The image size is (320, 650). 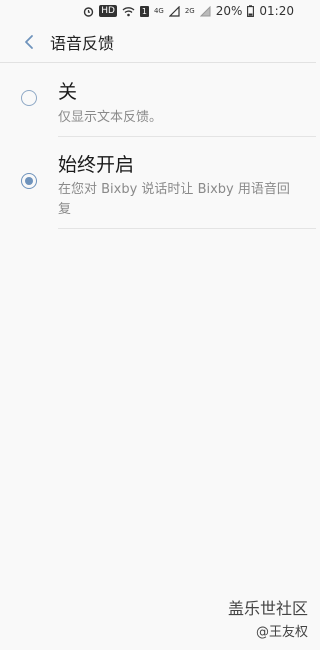 I want to click on hd-badge: HD, so click(x=108, y=11).